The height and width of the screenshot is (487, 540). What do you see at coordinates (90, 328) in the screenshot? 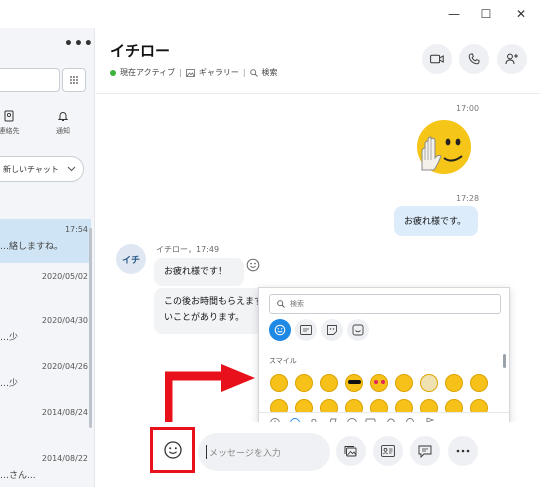
I see `sidebar-scrollbar` at bounding box center [90, 328].